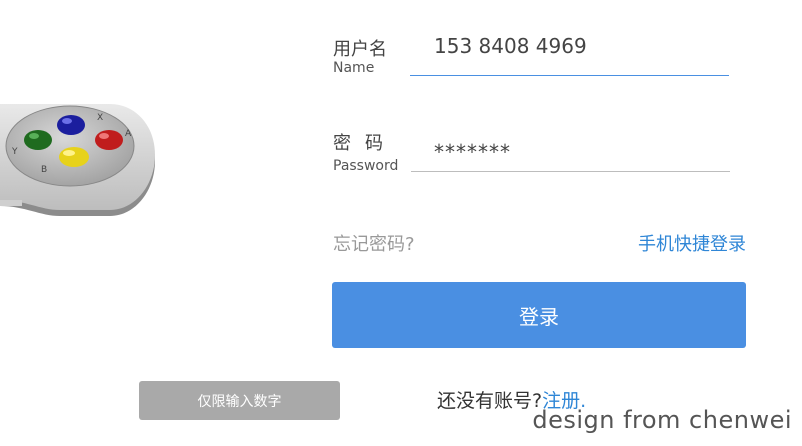  I want to click on svg-text: Y, so click(14, 152).